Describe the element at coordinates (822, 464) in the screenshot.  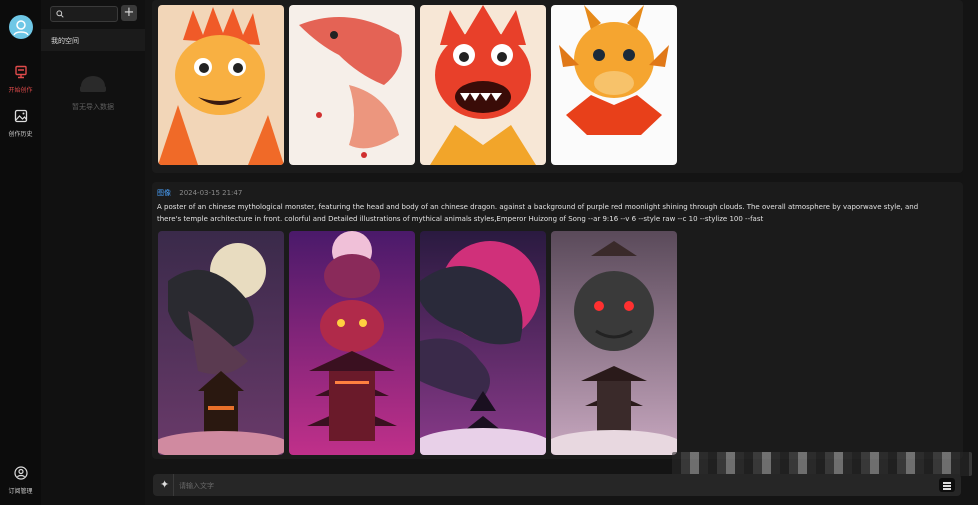
I see `redacted-region` at that location.